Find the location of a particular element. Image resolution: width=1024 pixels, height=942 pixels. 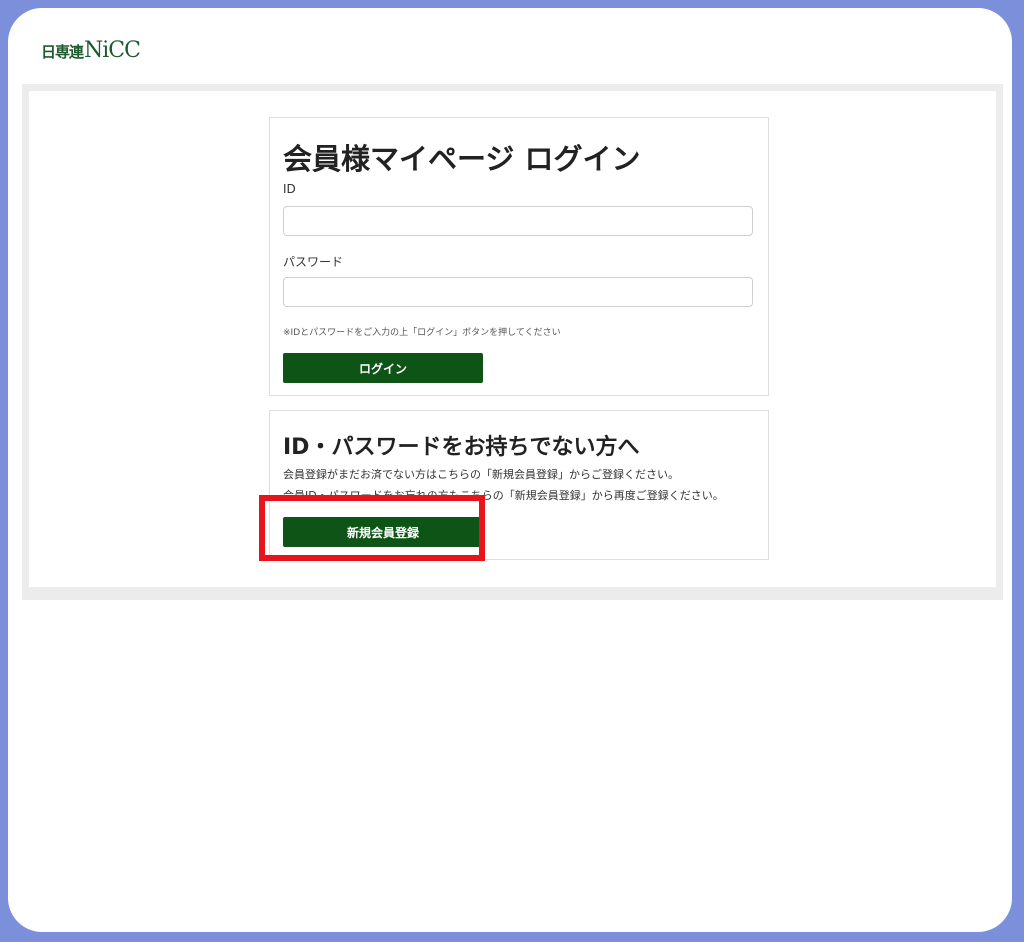

logo-text-en: NiCC is located at coordinates (112, 50).